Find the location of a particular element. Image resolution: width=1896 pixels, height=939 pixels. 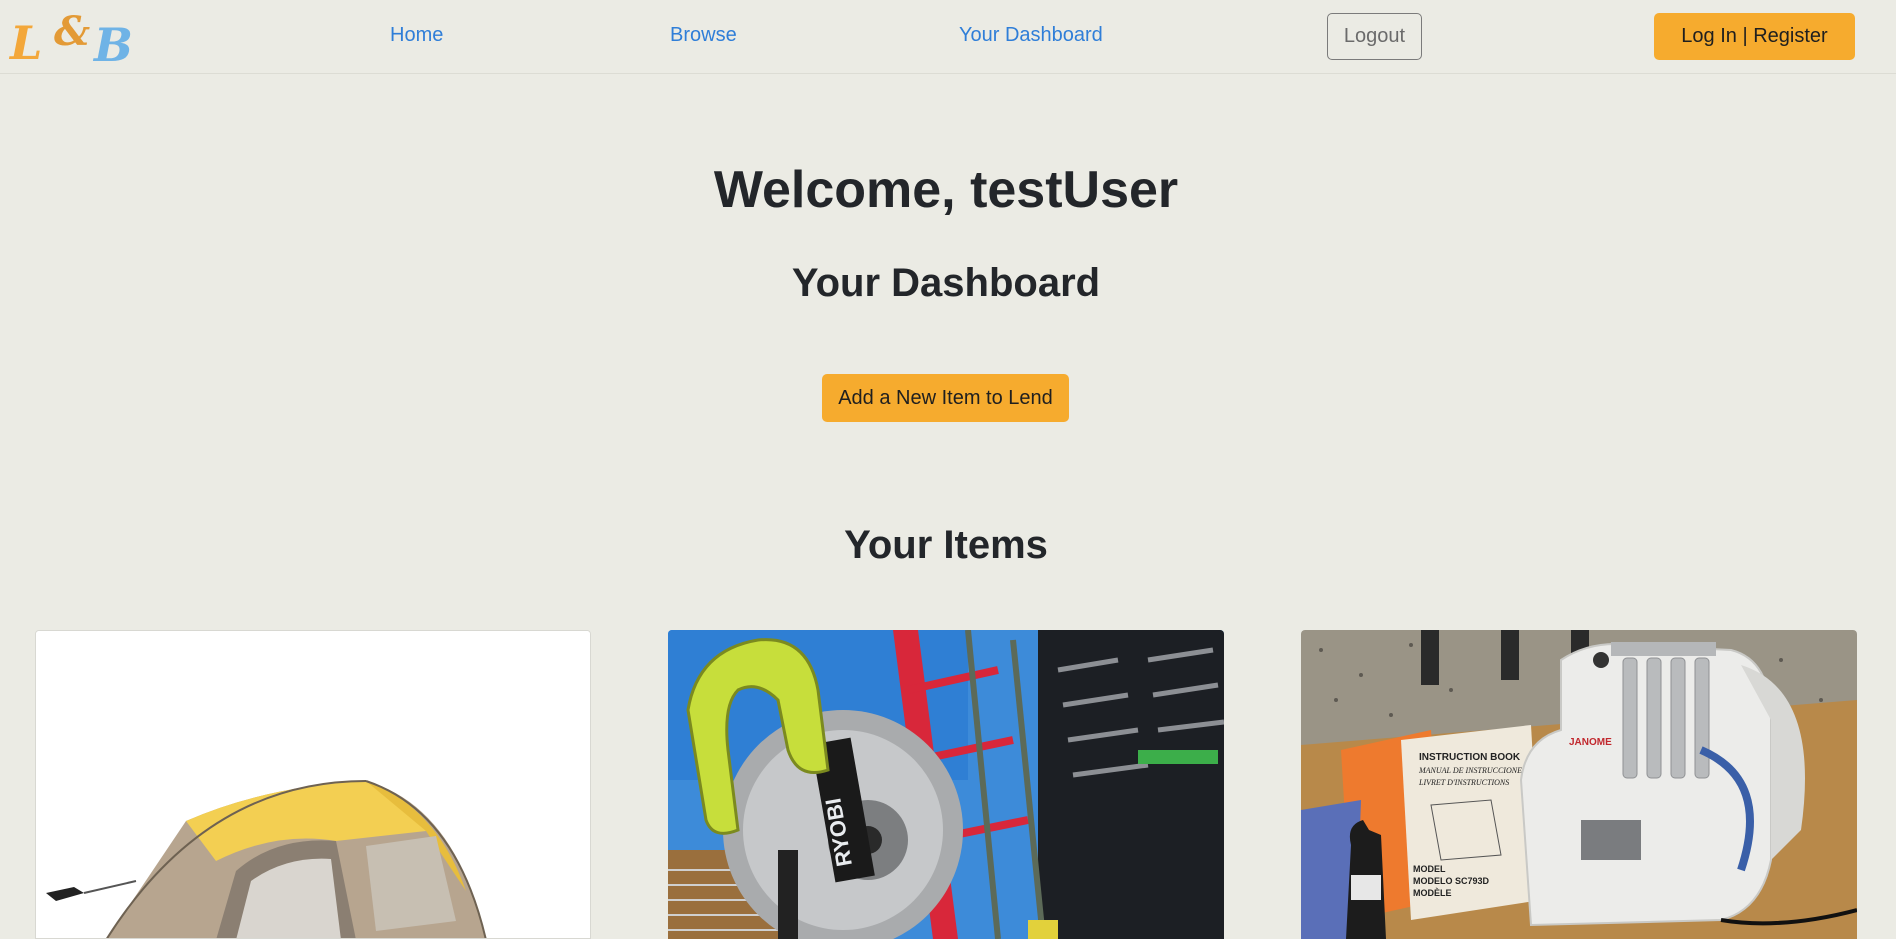

item-card-miter-saw: RYOBI is located at coordinates (946, 784).